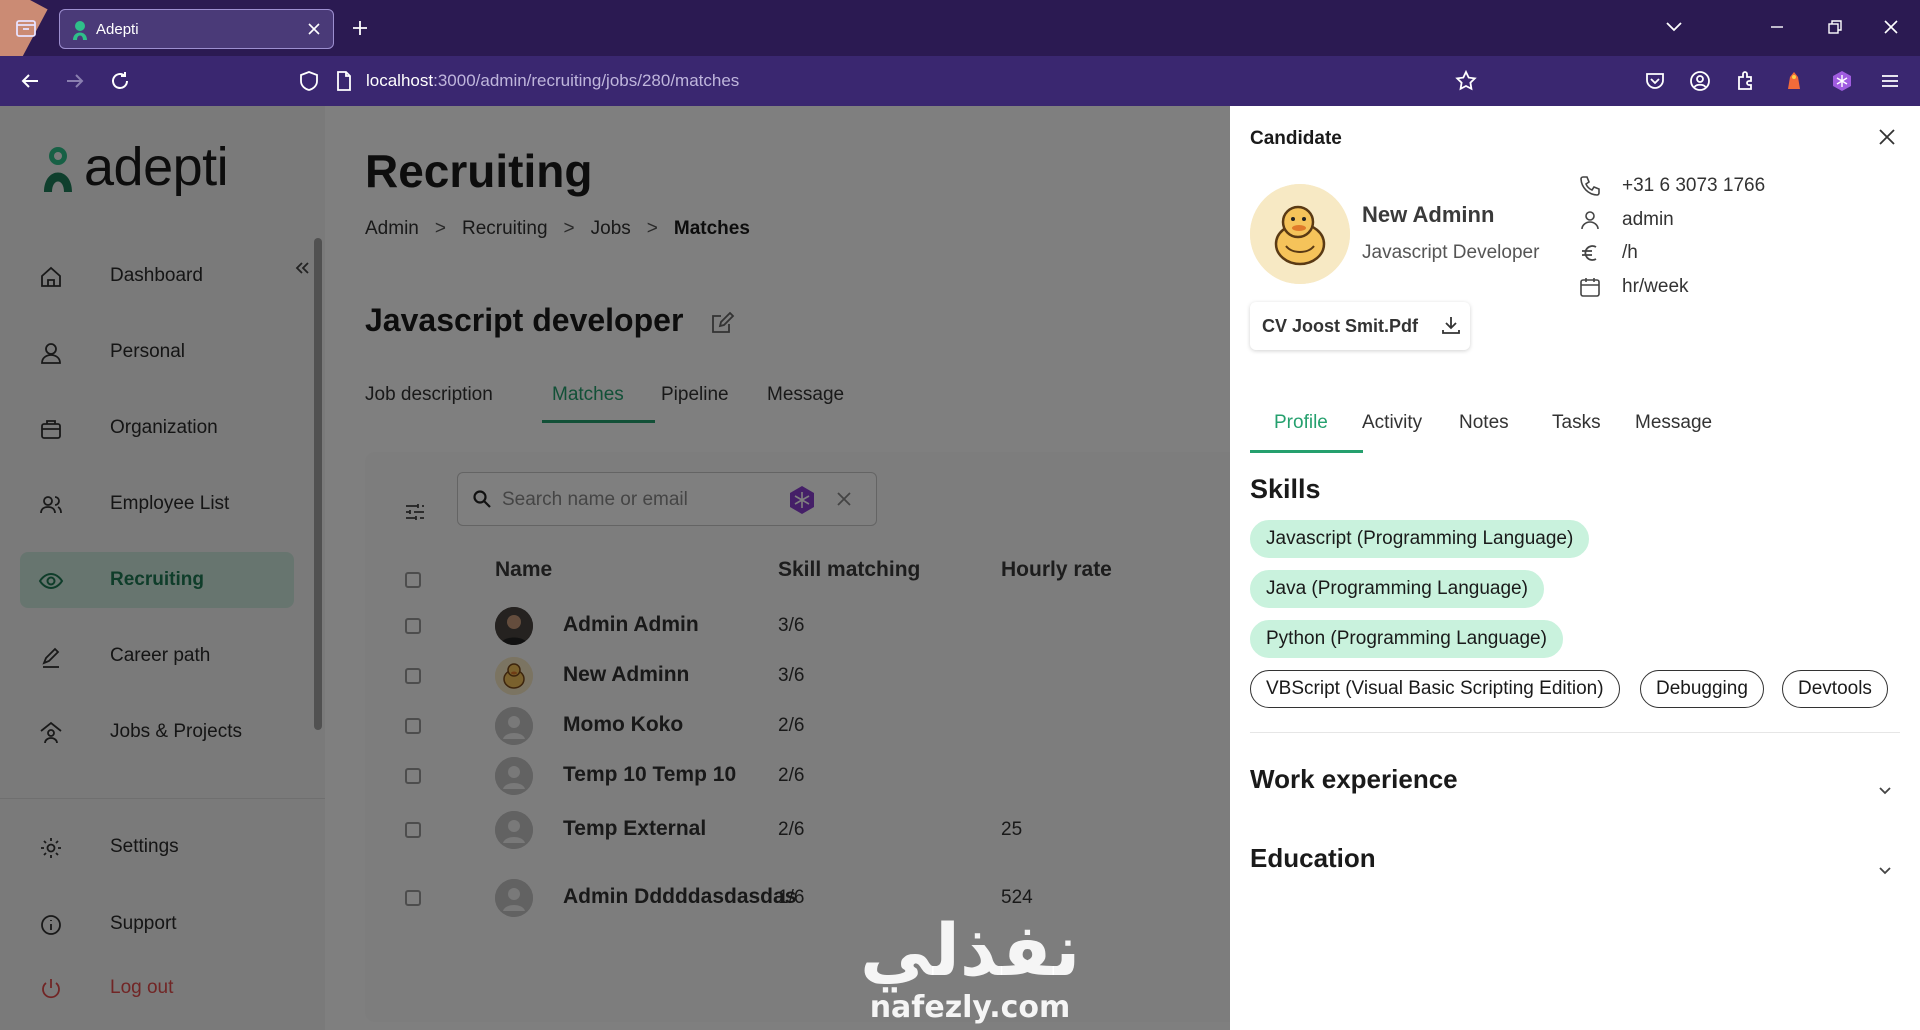  Describe the element at coordinates (586, 80) in the screenshot. I see `url-path: :3000/admin/recruiting/jobs/280/matches` at that location.